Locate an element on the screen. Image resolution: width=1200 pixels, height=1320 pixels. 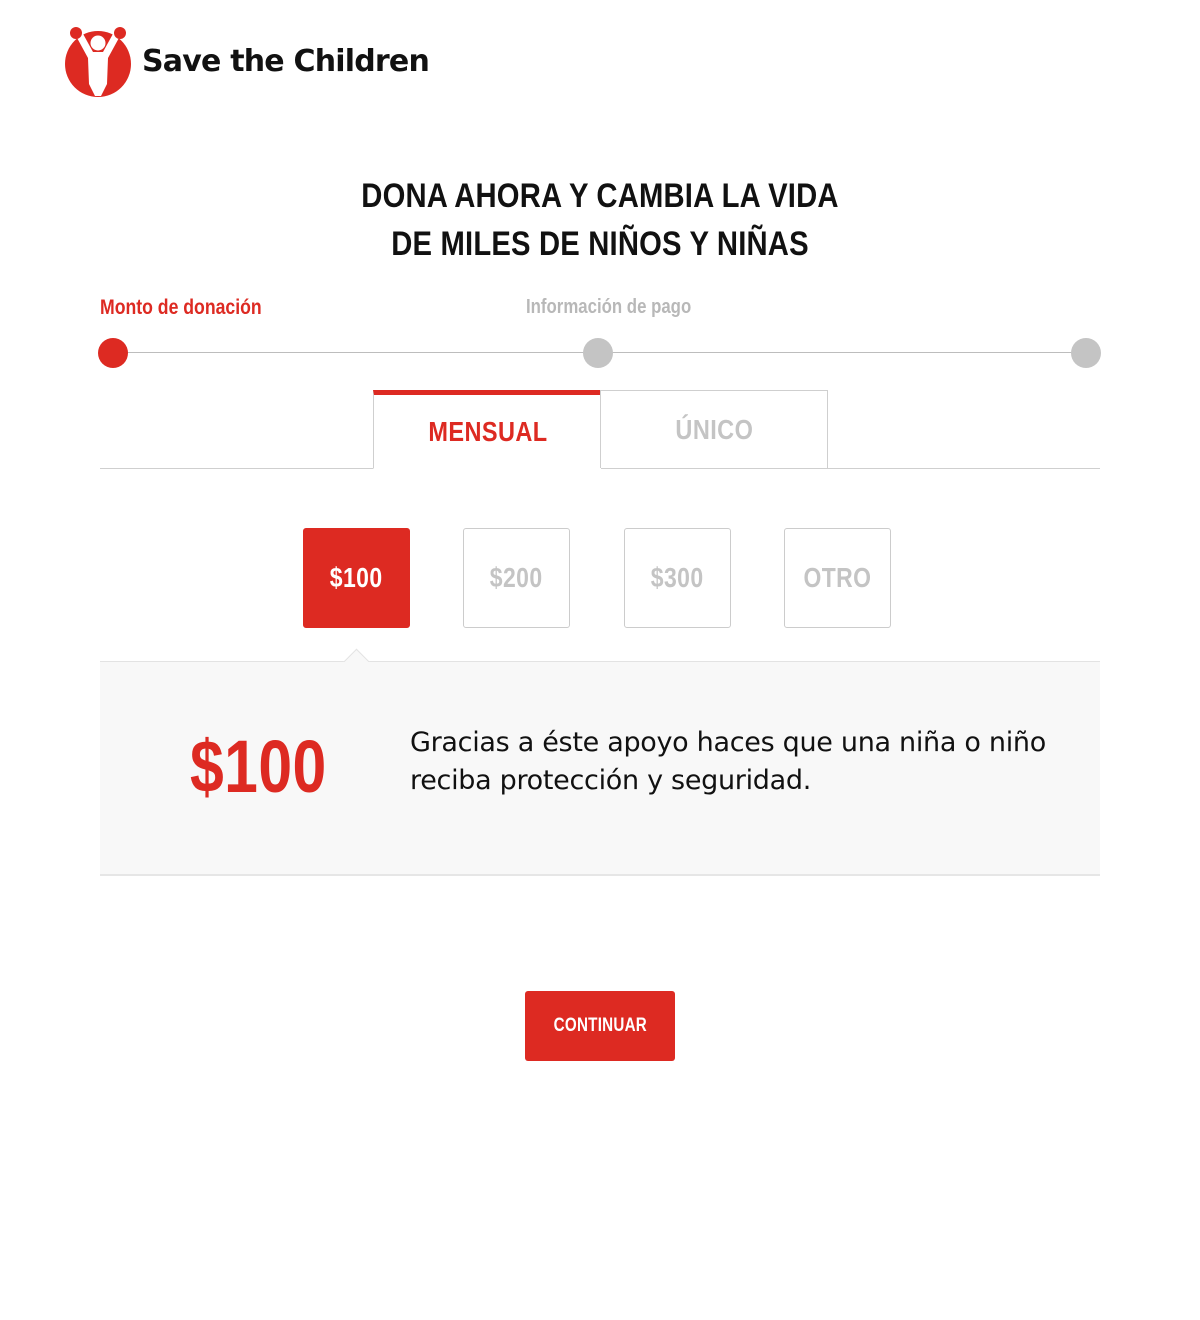
selected-amount-display: $100 is located at coordinates (258, 766).